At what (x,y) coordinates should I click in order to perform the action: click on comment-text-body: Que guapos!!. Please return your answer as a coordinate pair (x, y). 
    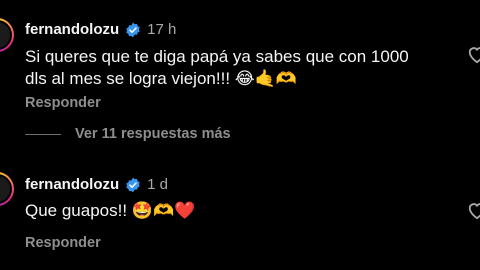
    Looking at the image, I should click on (78, 210).